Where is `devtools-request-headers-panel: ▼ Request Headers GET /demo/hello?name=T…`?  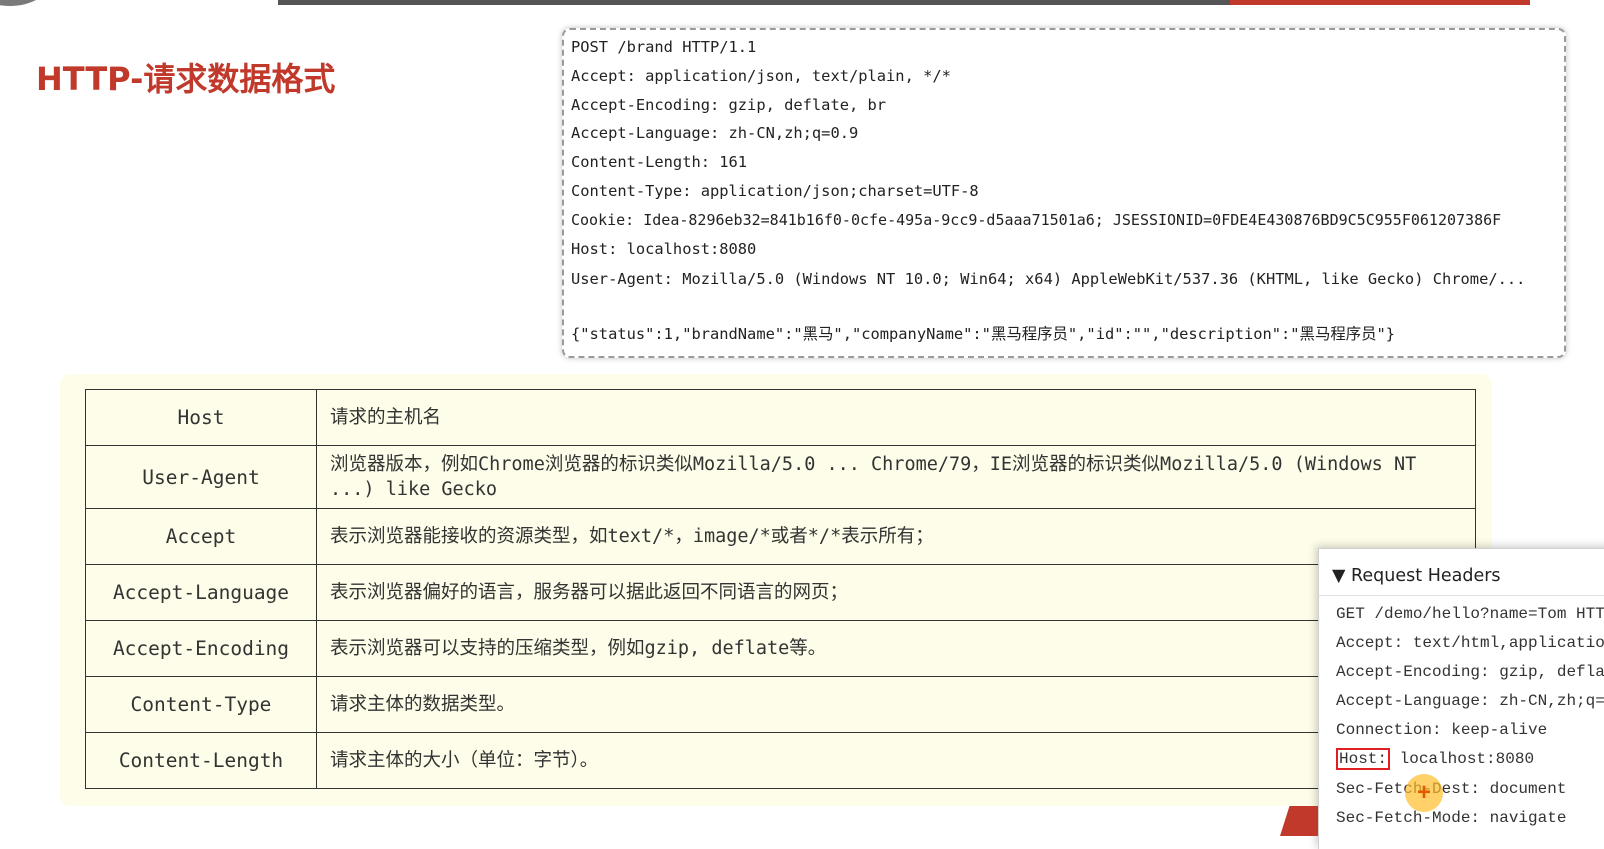
devtools-request-headers-panel: ▼ Request Headers GET /demo/hello?name=T… is located at coordinates (1461, 698).